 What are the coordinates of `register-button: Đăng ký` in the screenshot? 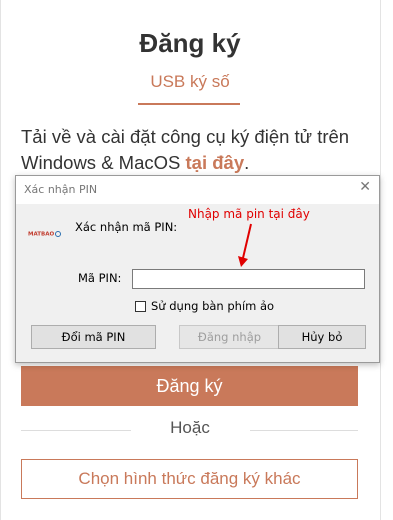 It's located at (189, 386).